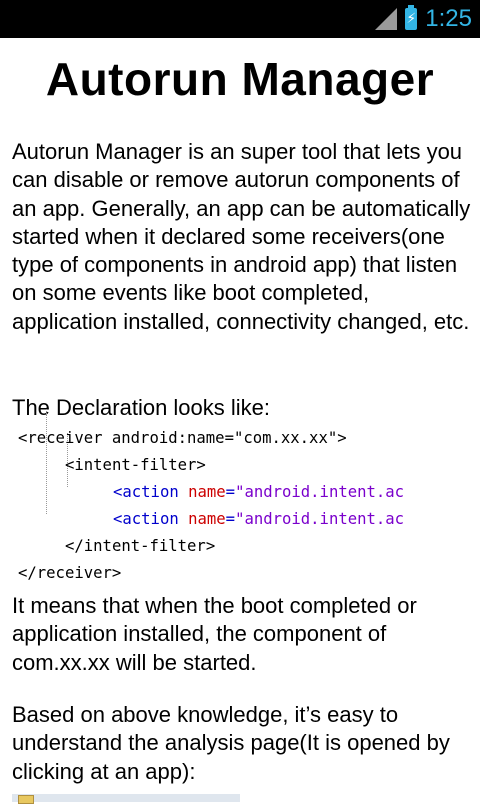  Describe the element at coordinates (285, 438) in the screenshot. I see `code-receiver-value: ="com.xx.xx">` at that location.